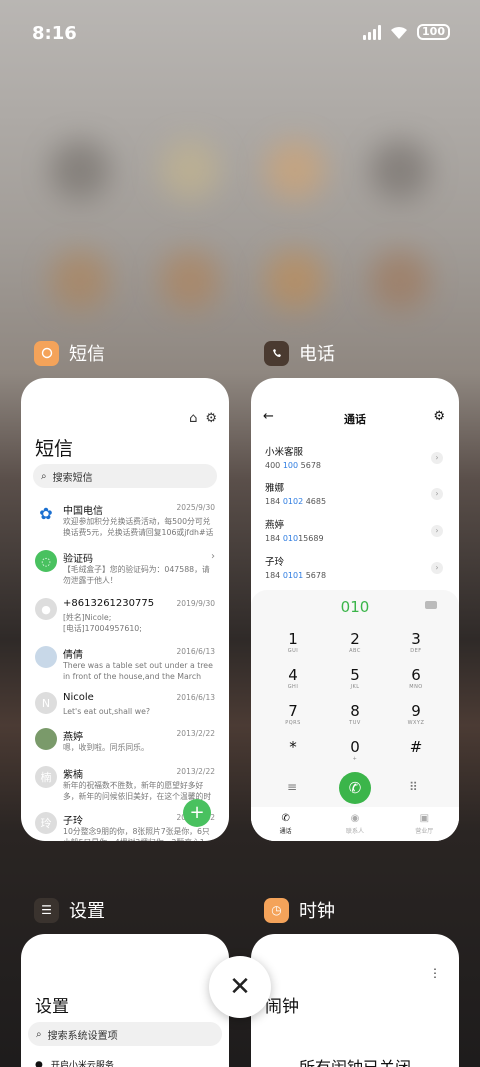 This screenshot has width=480, height=1067. Describe the element at coordinates (83, 511) in the screenshot. I see `message-sender: 中国电信` at that location.